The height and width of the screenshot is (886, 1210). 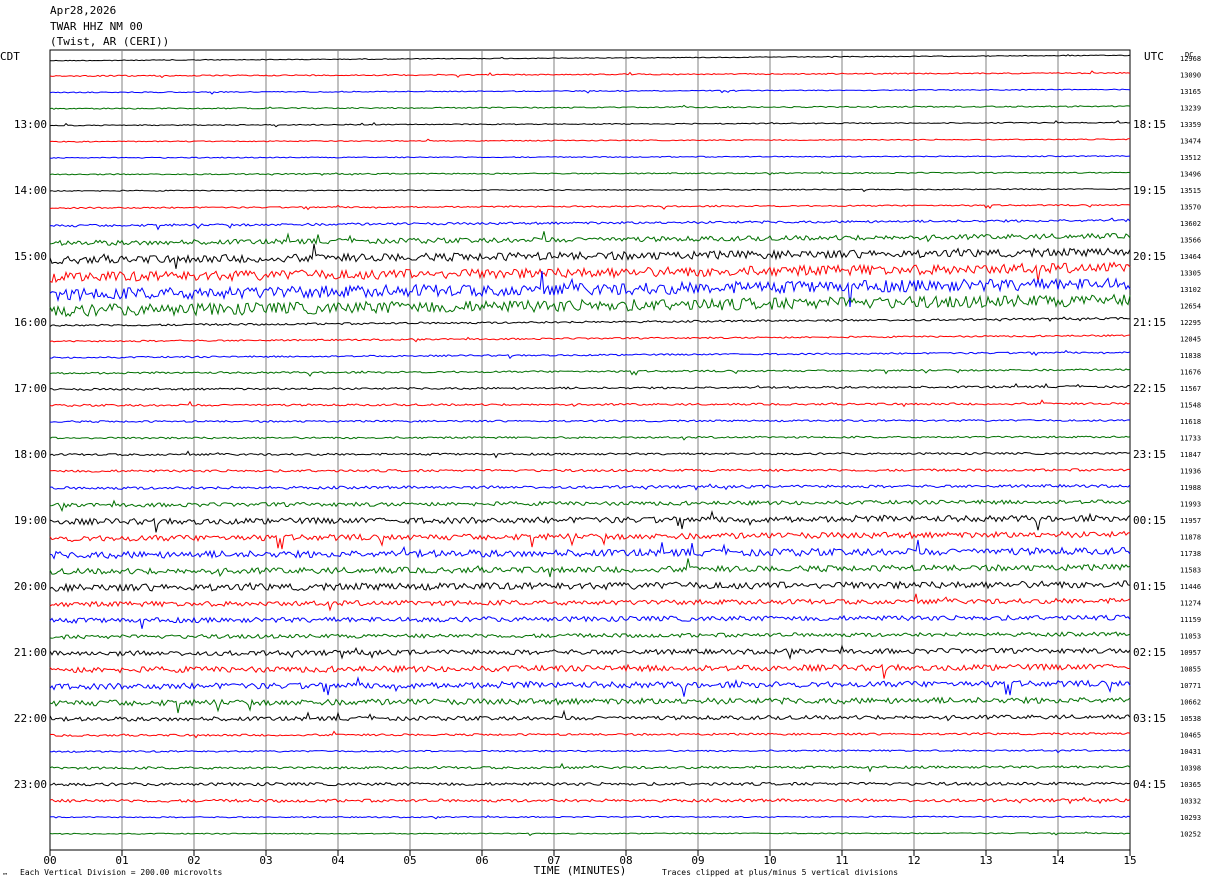 What do you see at coordinates (1190, 505) in the screenshot?
I see `dc-offset-label: 11993` at bounding box center [1190, 505].